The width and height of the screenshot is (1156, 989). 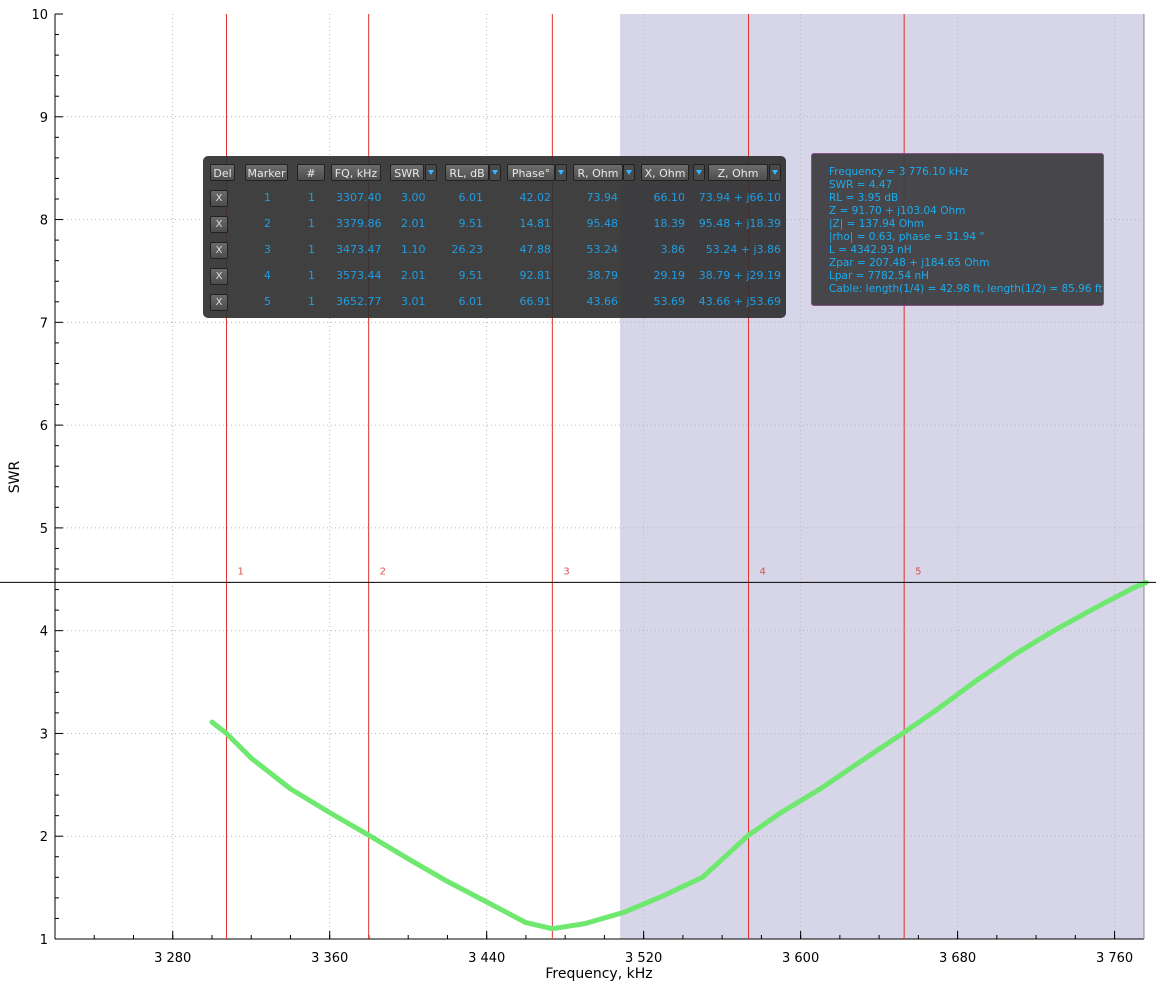 I want to click on cell-x: 18.39, so click(x=669, y=223).